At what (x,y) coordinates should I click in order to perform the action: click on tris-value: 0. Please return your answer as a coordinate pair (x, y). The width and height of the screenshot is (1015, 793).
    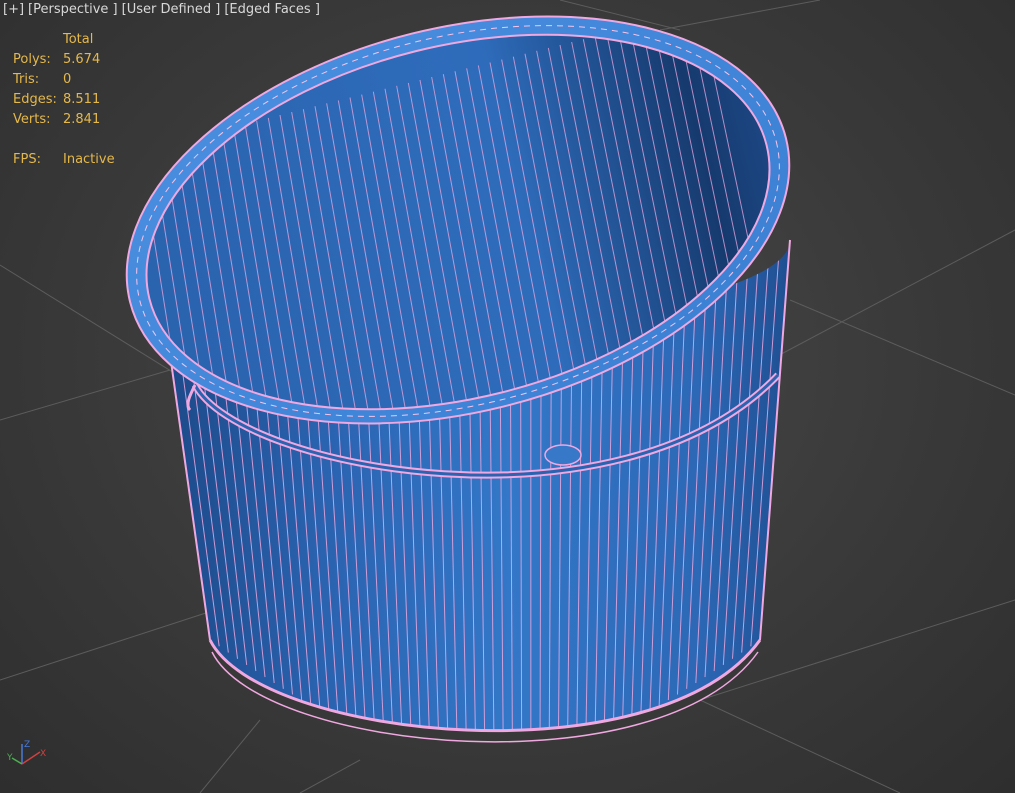
    Looking at the image, I should click on (67, 79).